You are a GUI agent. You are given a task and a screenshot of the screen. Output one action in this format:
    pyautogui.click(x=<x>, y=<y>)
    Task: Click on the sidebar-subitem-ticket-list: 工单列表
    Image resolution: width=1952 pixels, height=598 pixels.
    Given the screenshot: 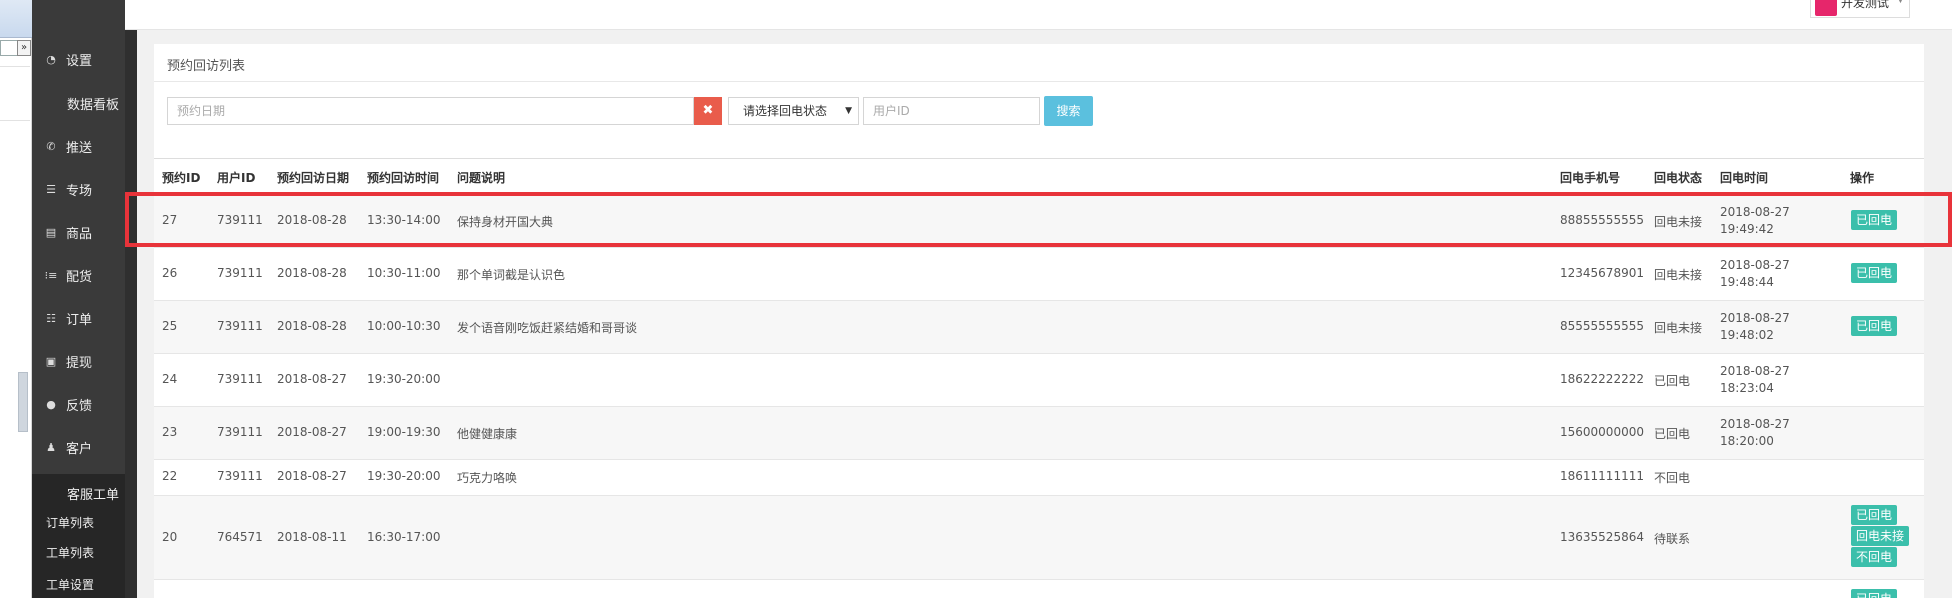 What is the action you would take?
    pyautogui.click(x=70, y=552)
    